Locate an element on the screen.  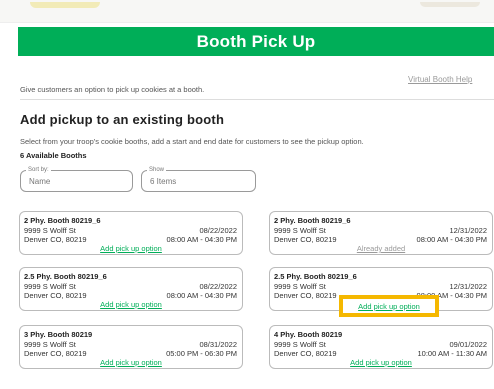
sort-by-label: Sort by: is located at coordinates (38, 170).